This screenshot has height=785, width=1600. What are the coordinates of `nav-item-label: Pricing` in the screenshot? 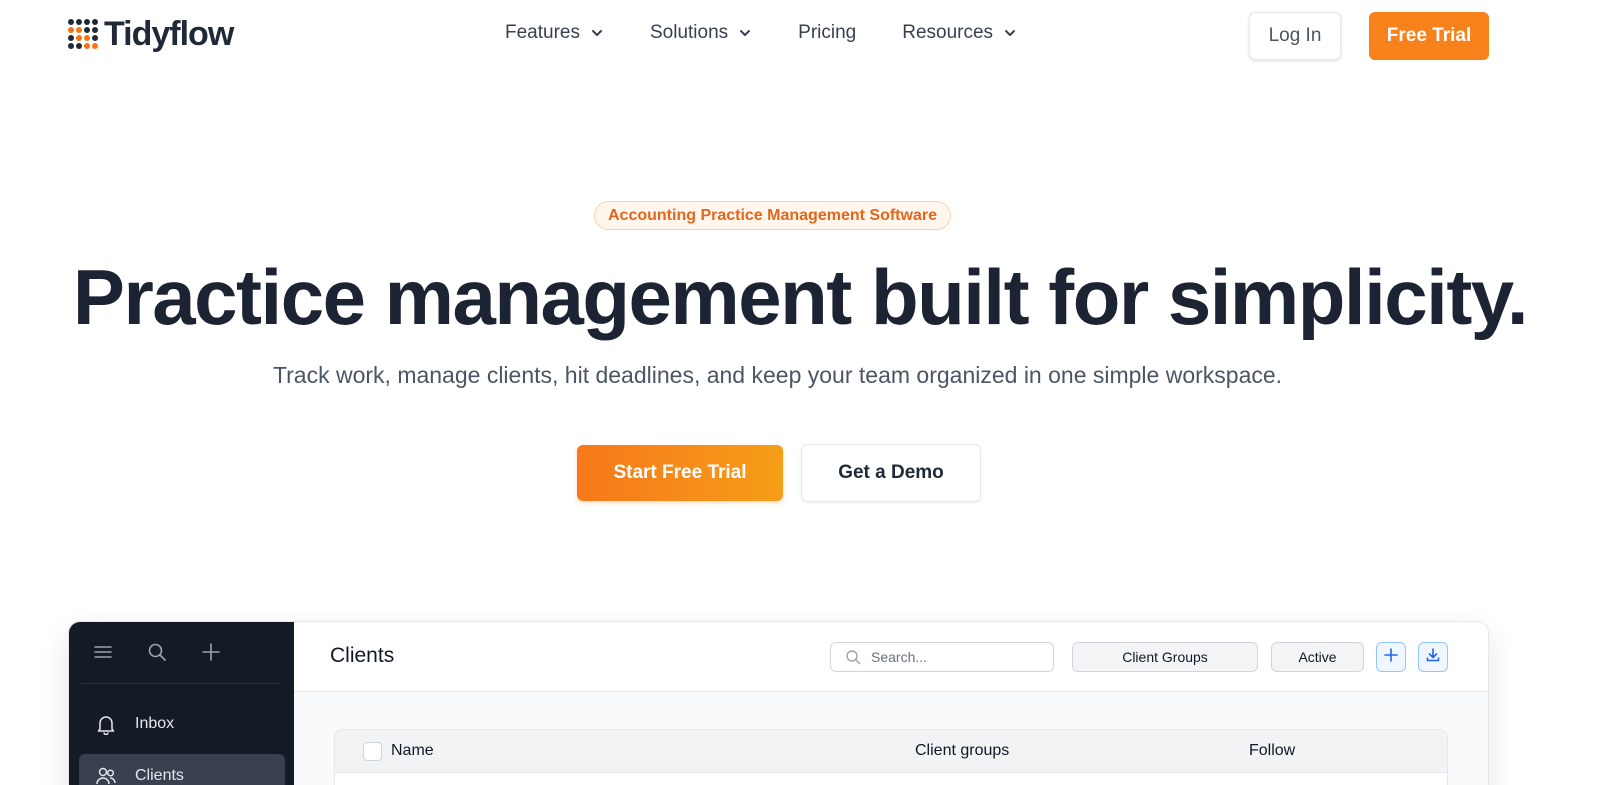 It's located at (827, 32).